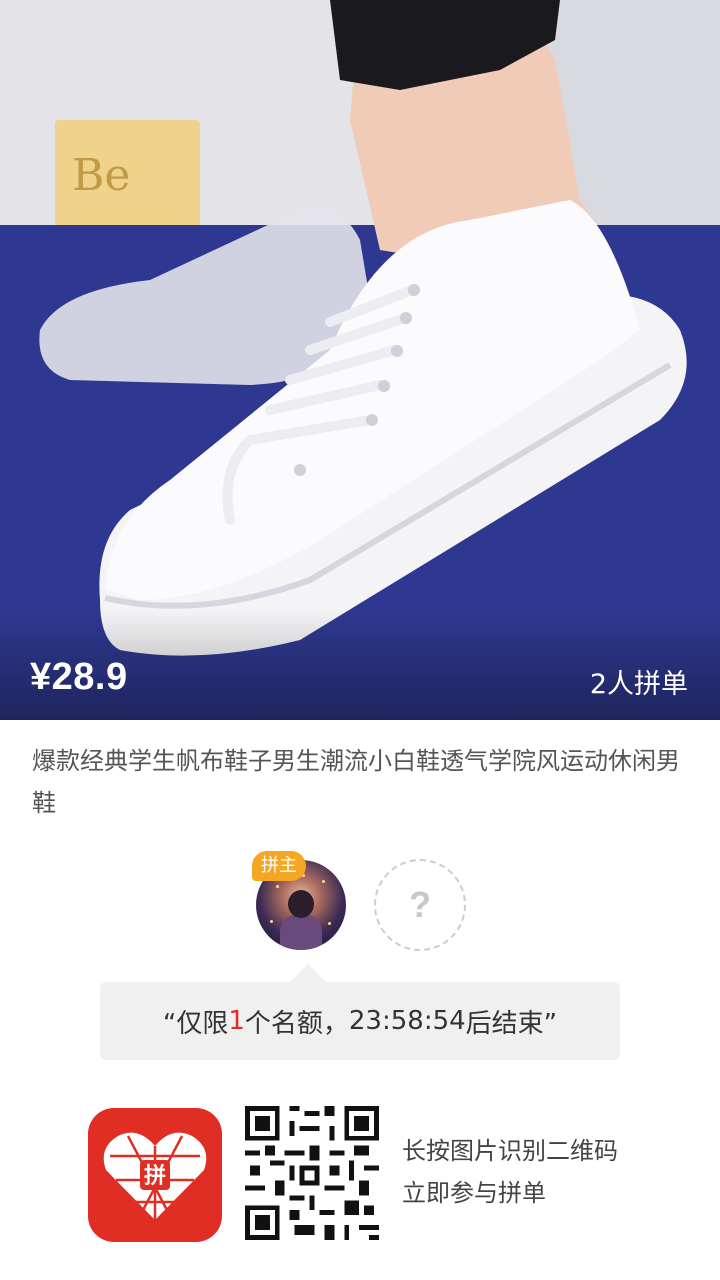 The height and width of the screenshot is (1280, 720). I want to click on group-size-label: 2人拼单, so click(638, 684).